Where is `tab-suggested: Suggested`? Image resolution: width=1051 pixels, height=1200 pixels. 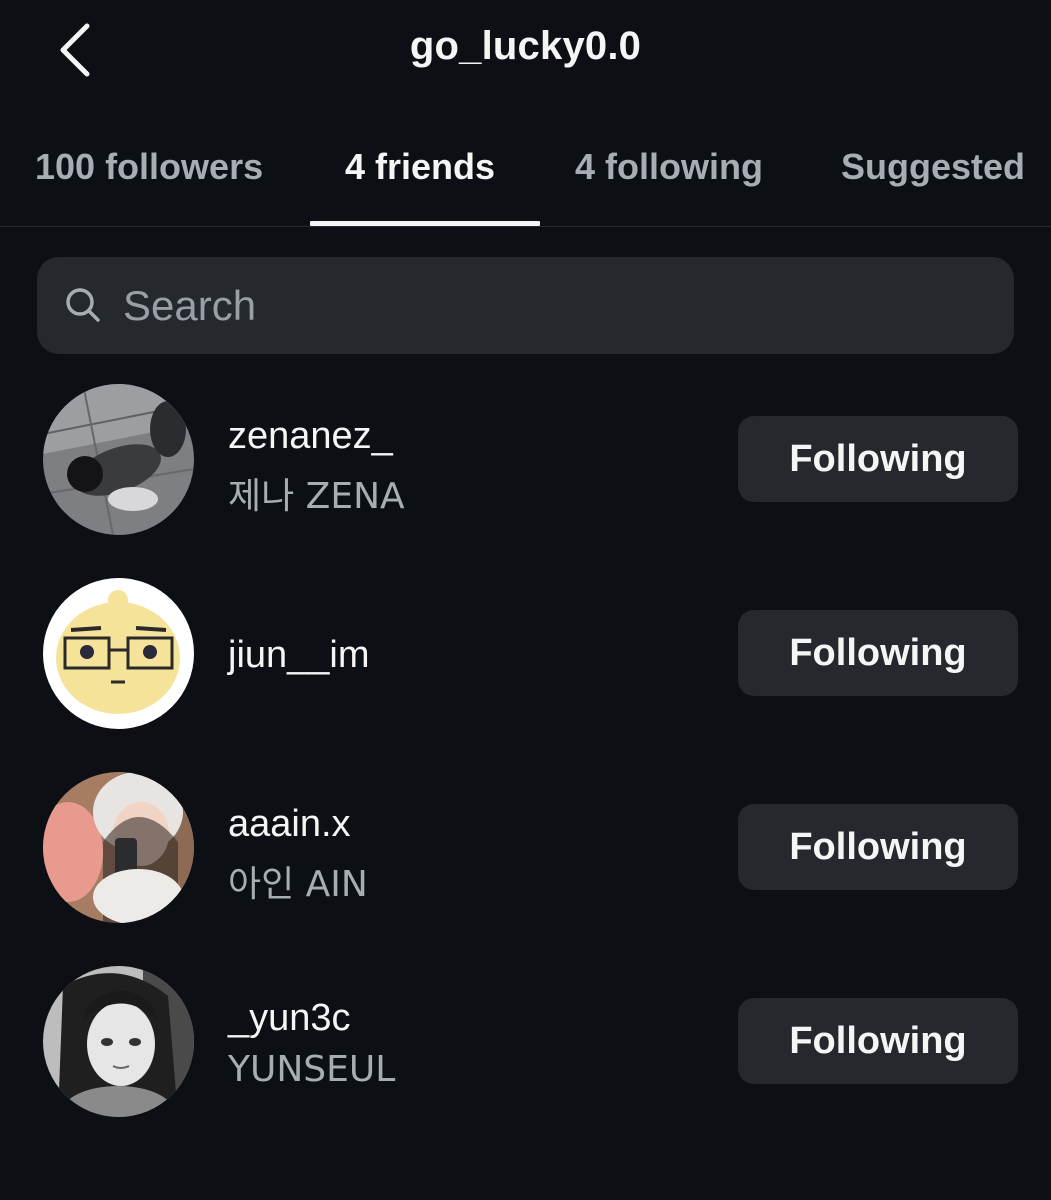 tab-suggested: Suggested is located at coordinates (933, 167).